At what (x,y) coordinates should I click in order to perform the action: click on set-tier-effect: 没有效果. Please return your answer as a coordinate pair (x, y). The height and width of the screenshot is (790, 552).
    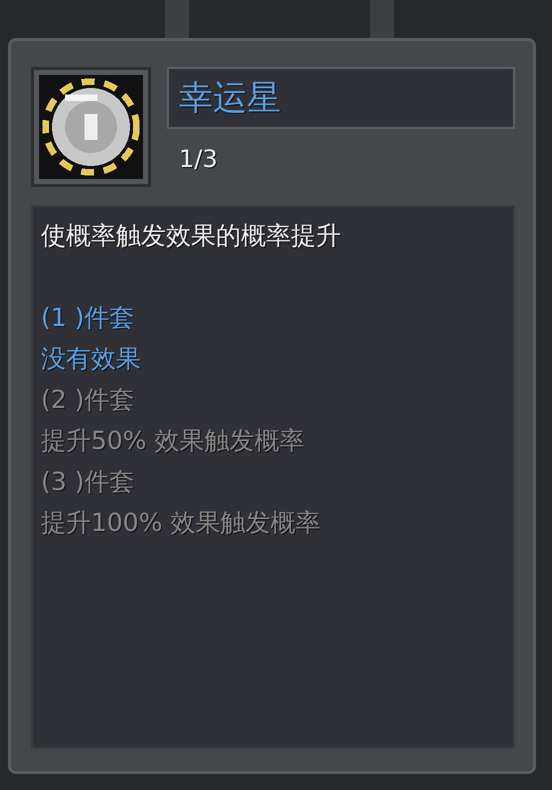
    Looking at the image, I should click on (91, 359).